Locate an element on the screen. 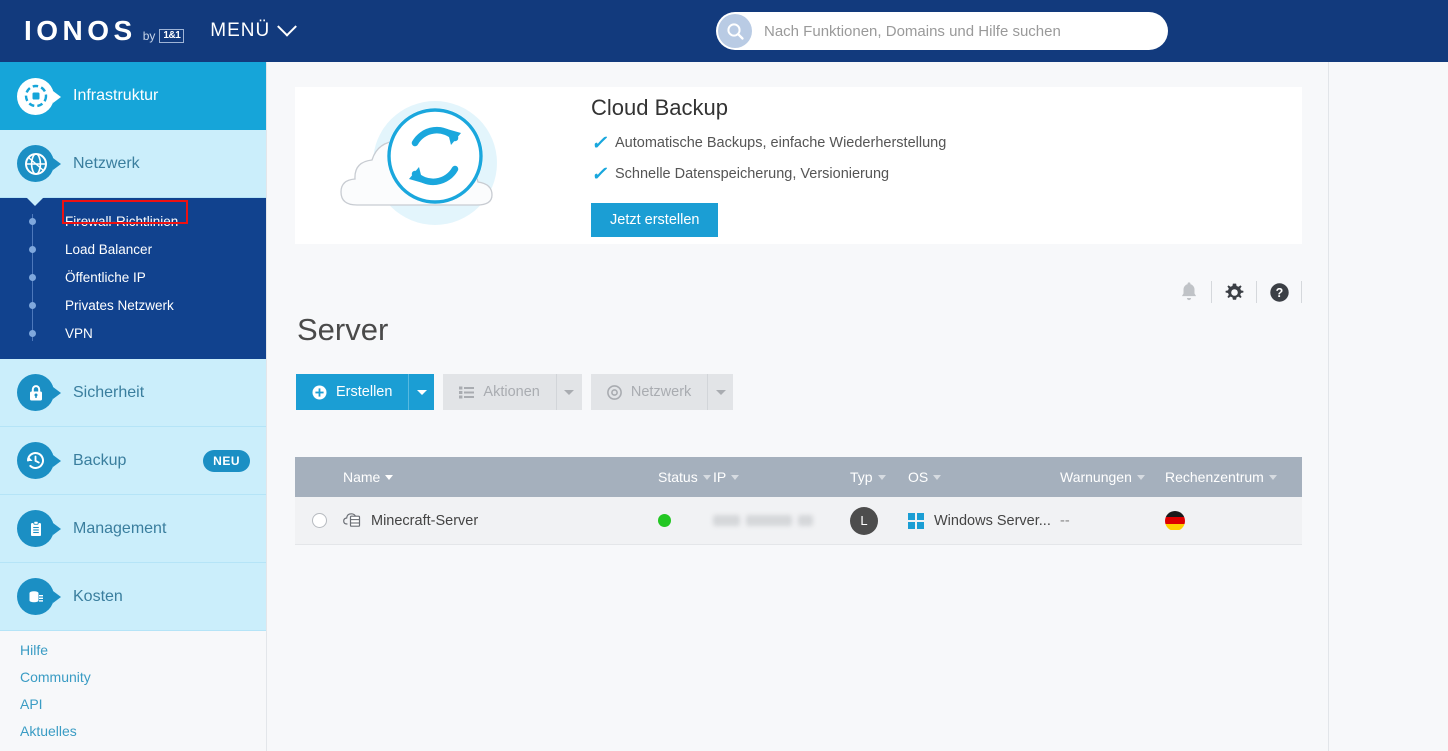 The image size is (1448, 751). menu-button: MENÜ is located at coordinates (254, 29).